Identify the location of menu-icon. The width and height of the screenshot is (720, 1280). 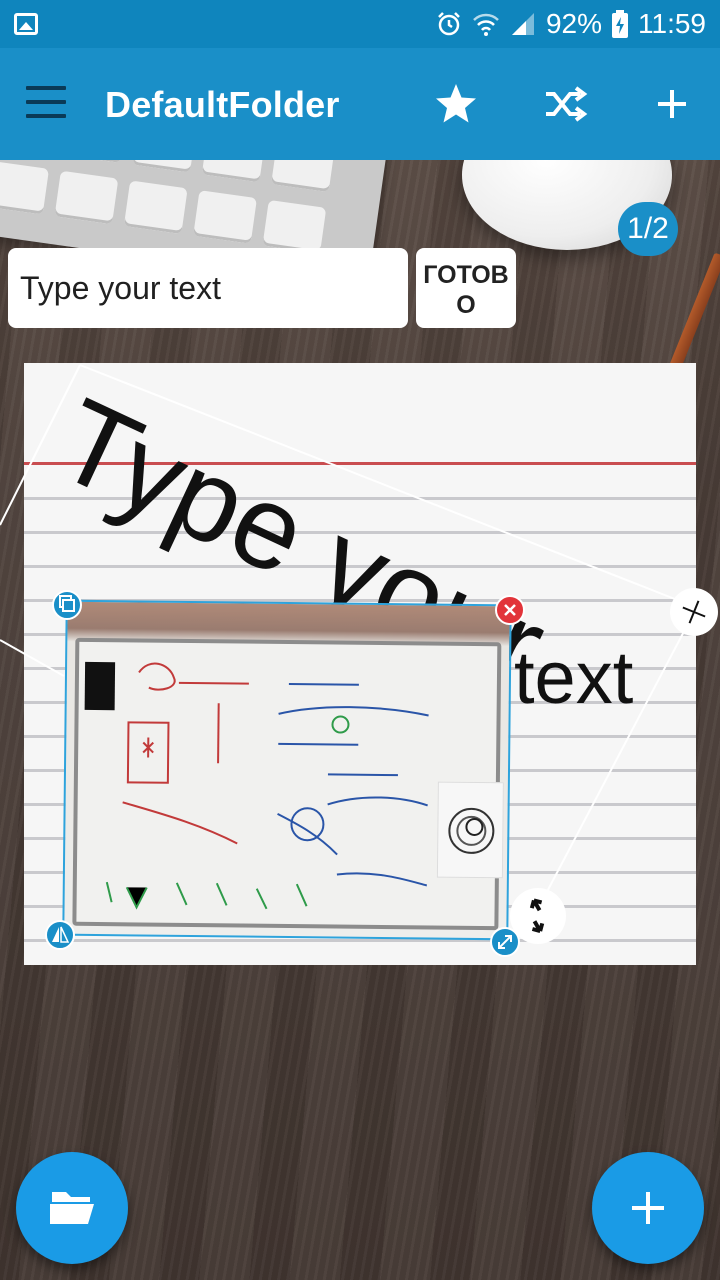
(48, 104).